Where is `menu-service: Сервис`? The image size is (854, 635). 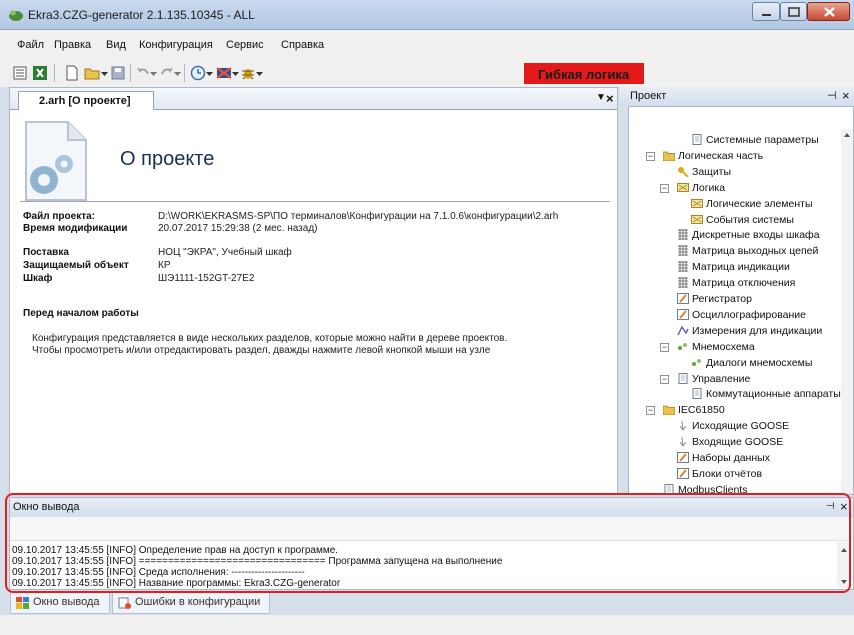 menu-service: Сервис is located at coordinates (245, 45).